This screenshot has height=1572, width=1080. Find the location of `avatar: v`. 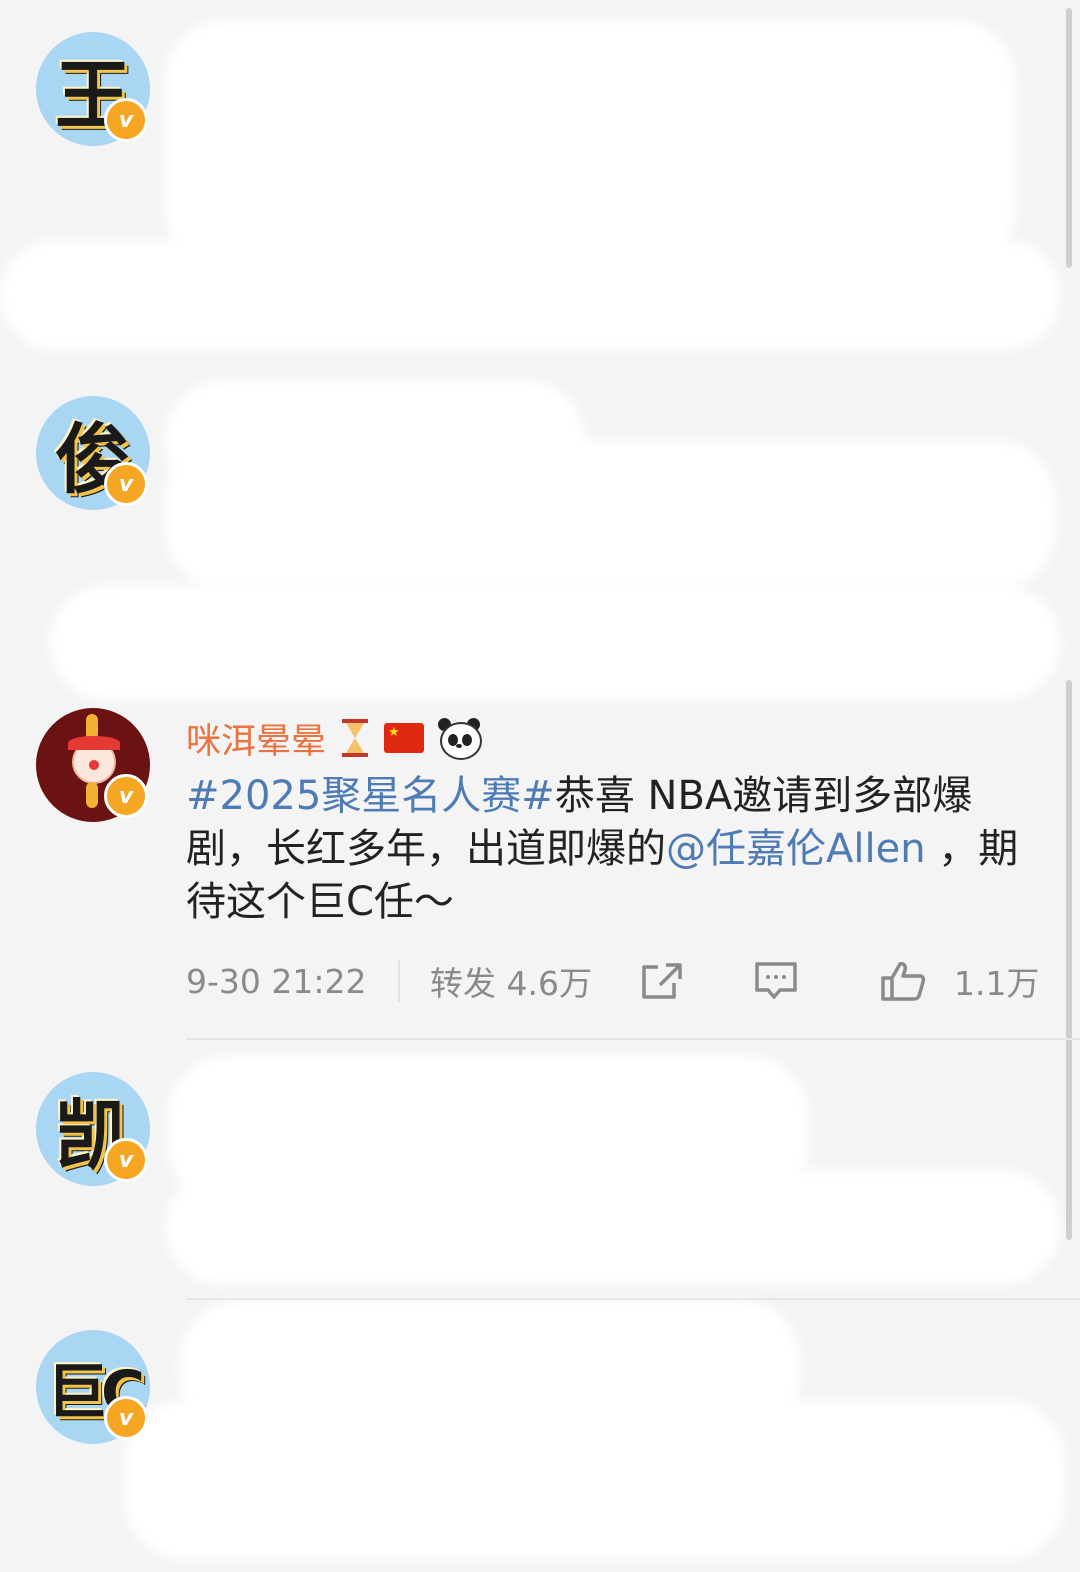

avatar: v is located at coordinates (93, 765).